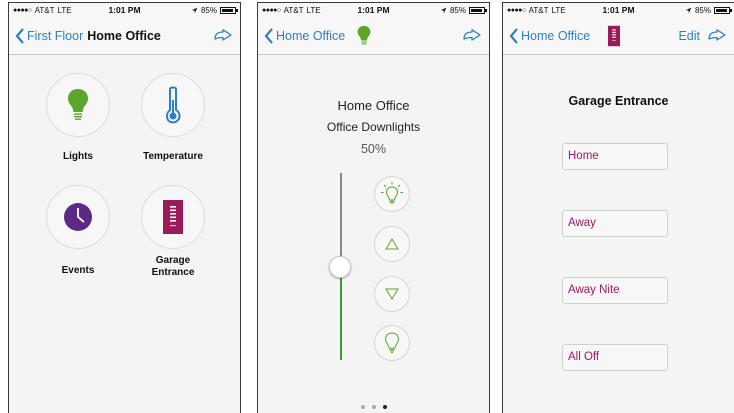  Describe the element at coordinates (78, 156) in the screenshot. I see `tile-label: Lights` at that location.